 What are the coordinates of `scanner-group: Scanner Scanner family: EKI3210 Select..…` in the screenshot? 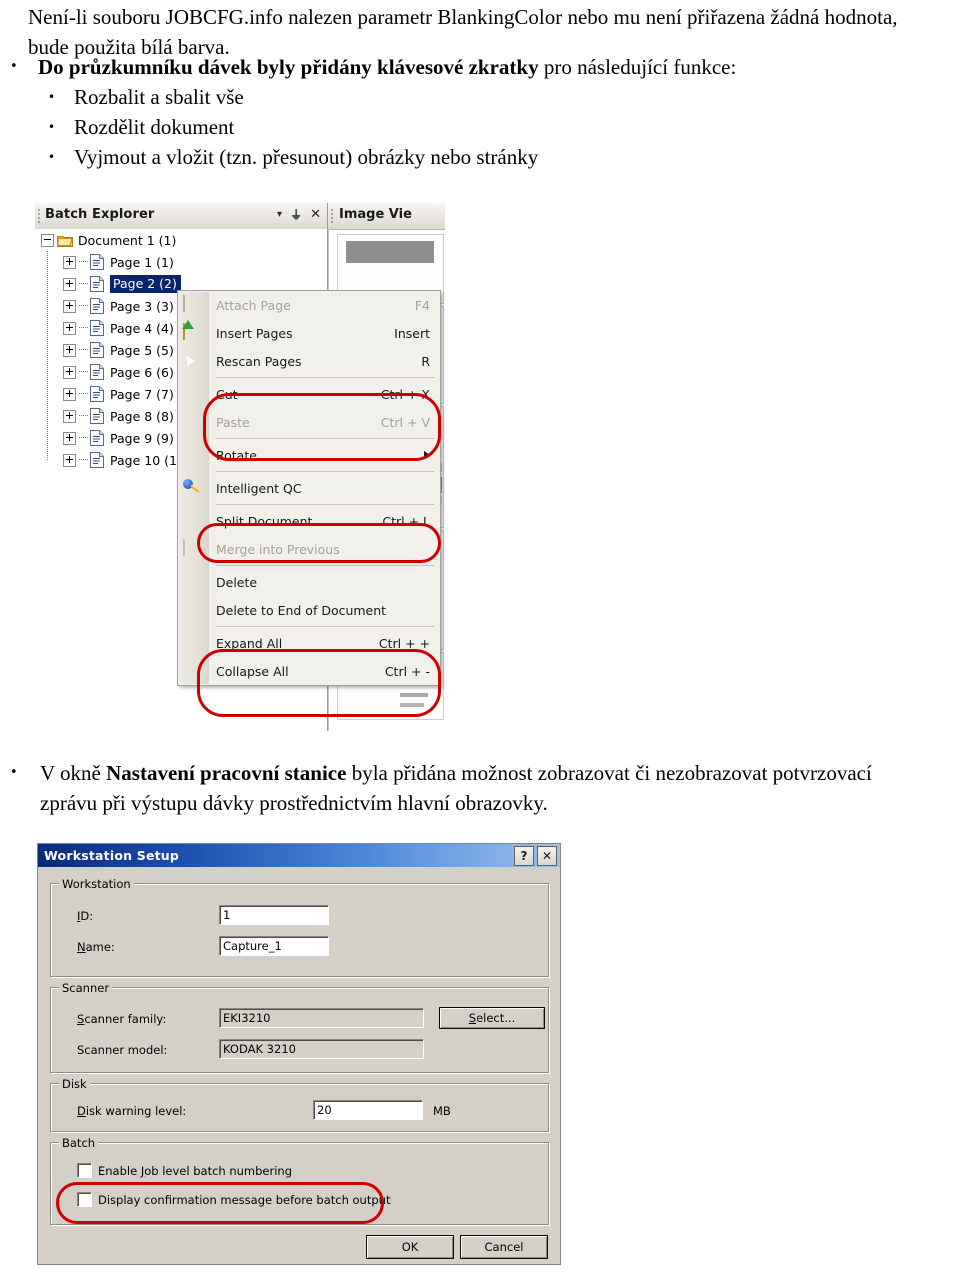 It's located at (300, 1027).